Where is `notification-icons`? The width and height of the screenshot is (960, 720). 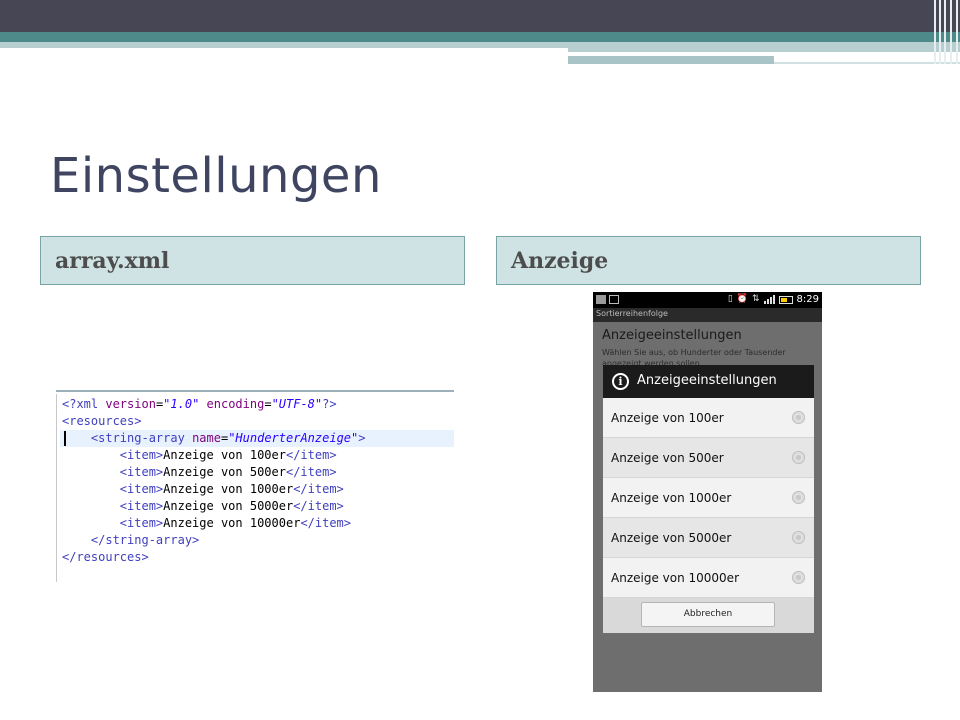
notification-icons is located at coordinates (607, 299).